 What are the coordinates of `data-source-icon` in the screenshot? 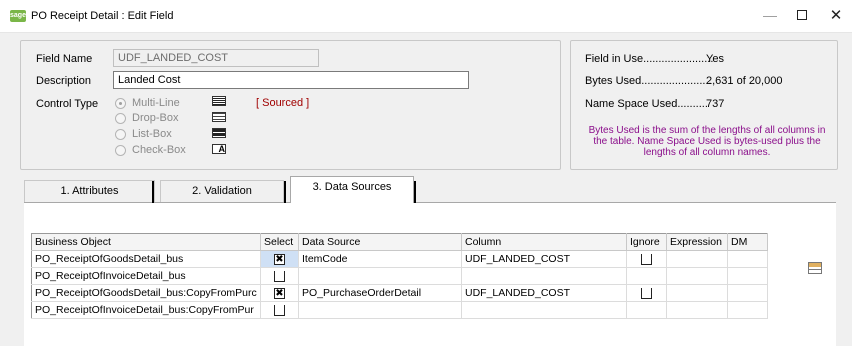 It's located at (815, 268).